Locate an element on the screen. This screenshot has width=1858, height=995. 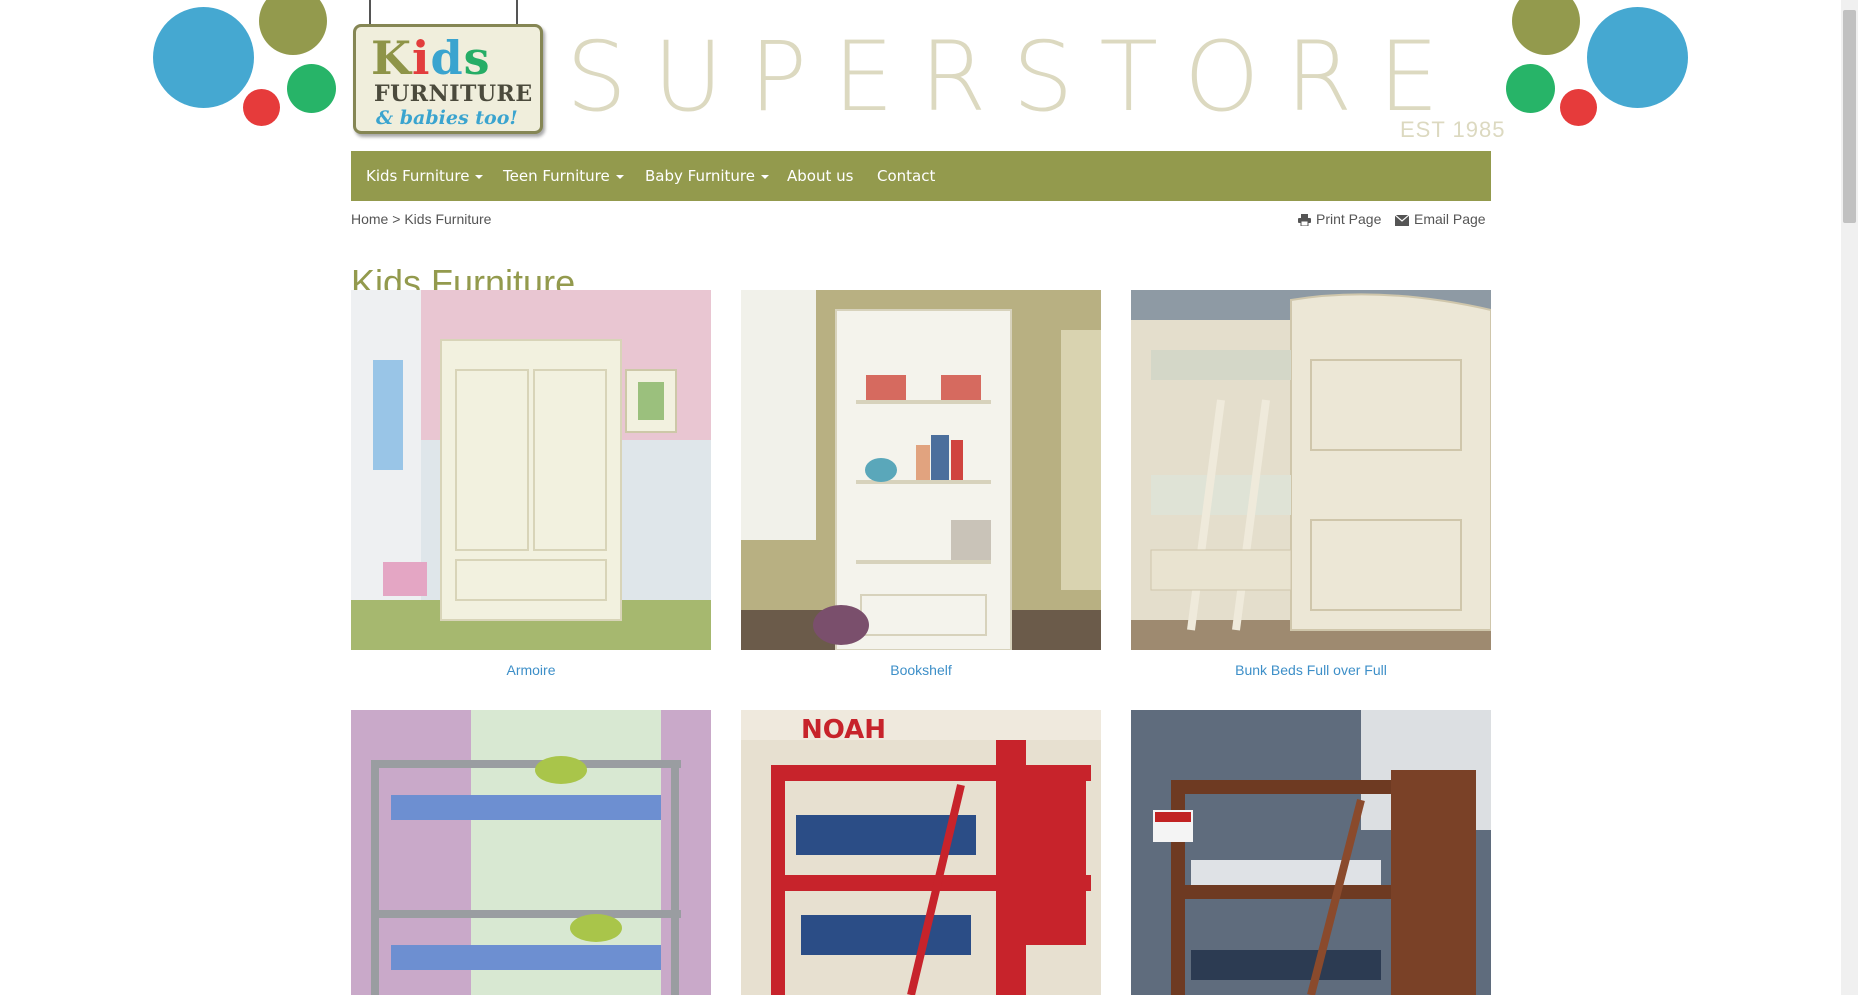
product-image-bookshelf is located at coordinates (921, 470).